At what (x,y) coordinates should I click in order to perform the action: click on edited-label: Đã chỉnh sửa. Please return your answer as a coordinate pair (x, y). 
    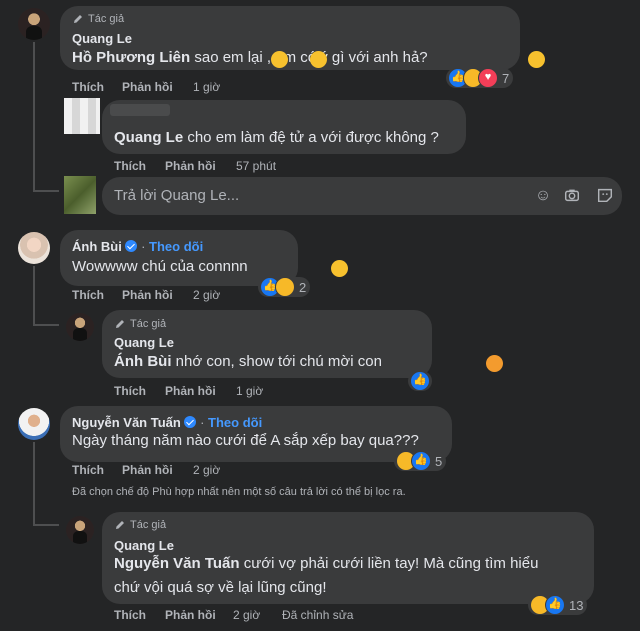
    Looking at the image, I should click on (317, 615).